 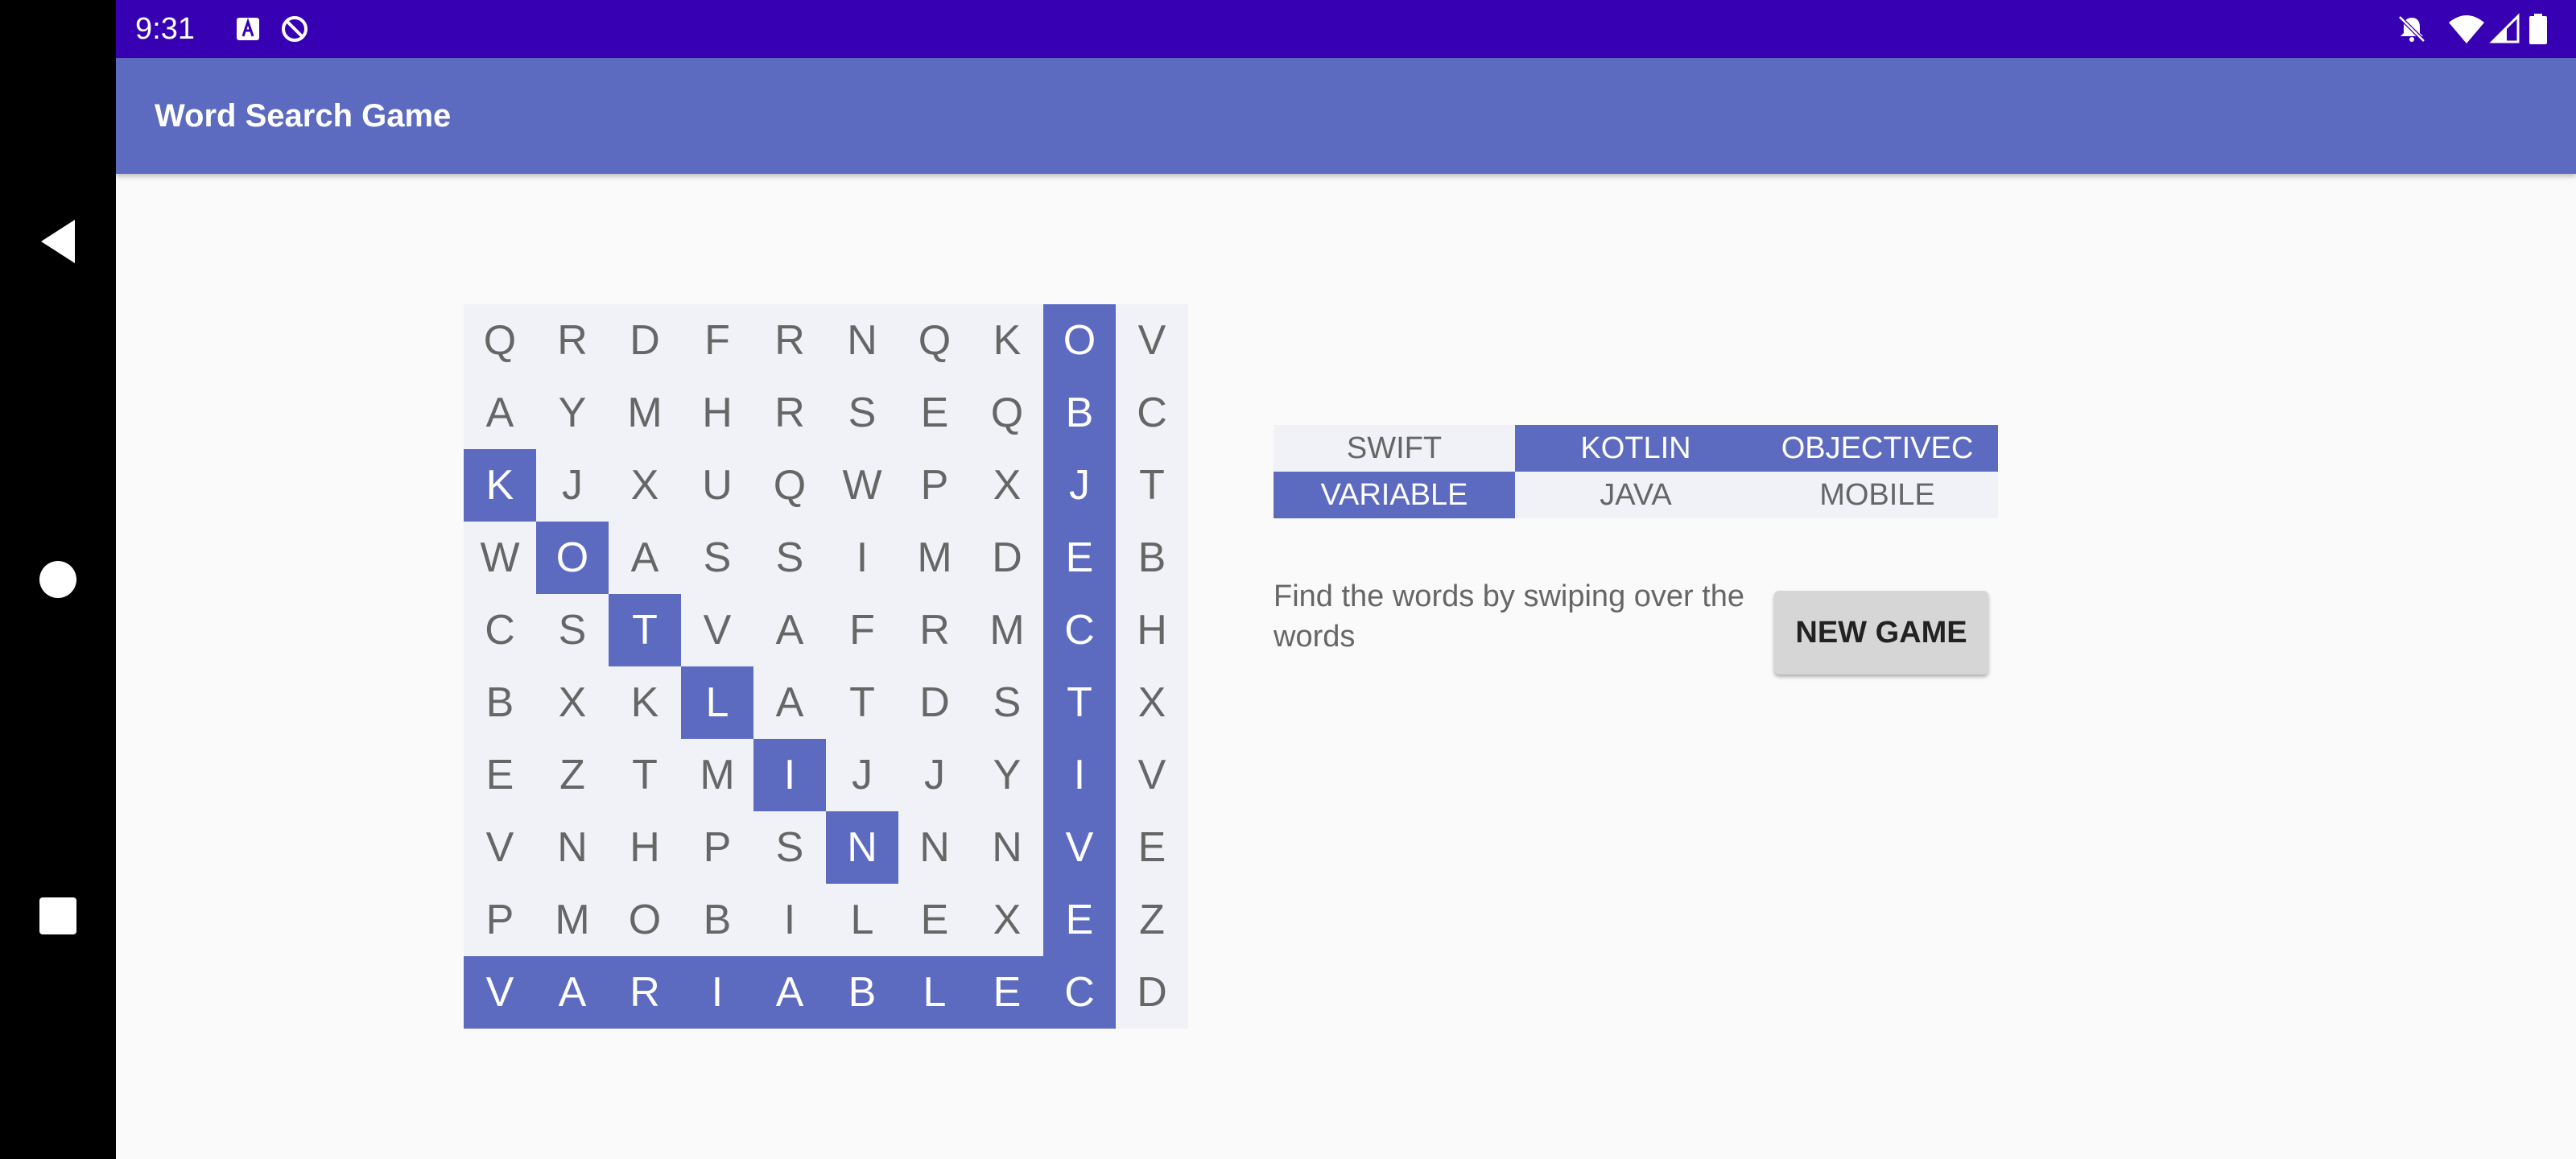 What do you see at coordinates (717, 485) in the screenshot?
I see `grid-cell: U` at bounding box center [717, 485].